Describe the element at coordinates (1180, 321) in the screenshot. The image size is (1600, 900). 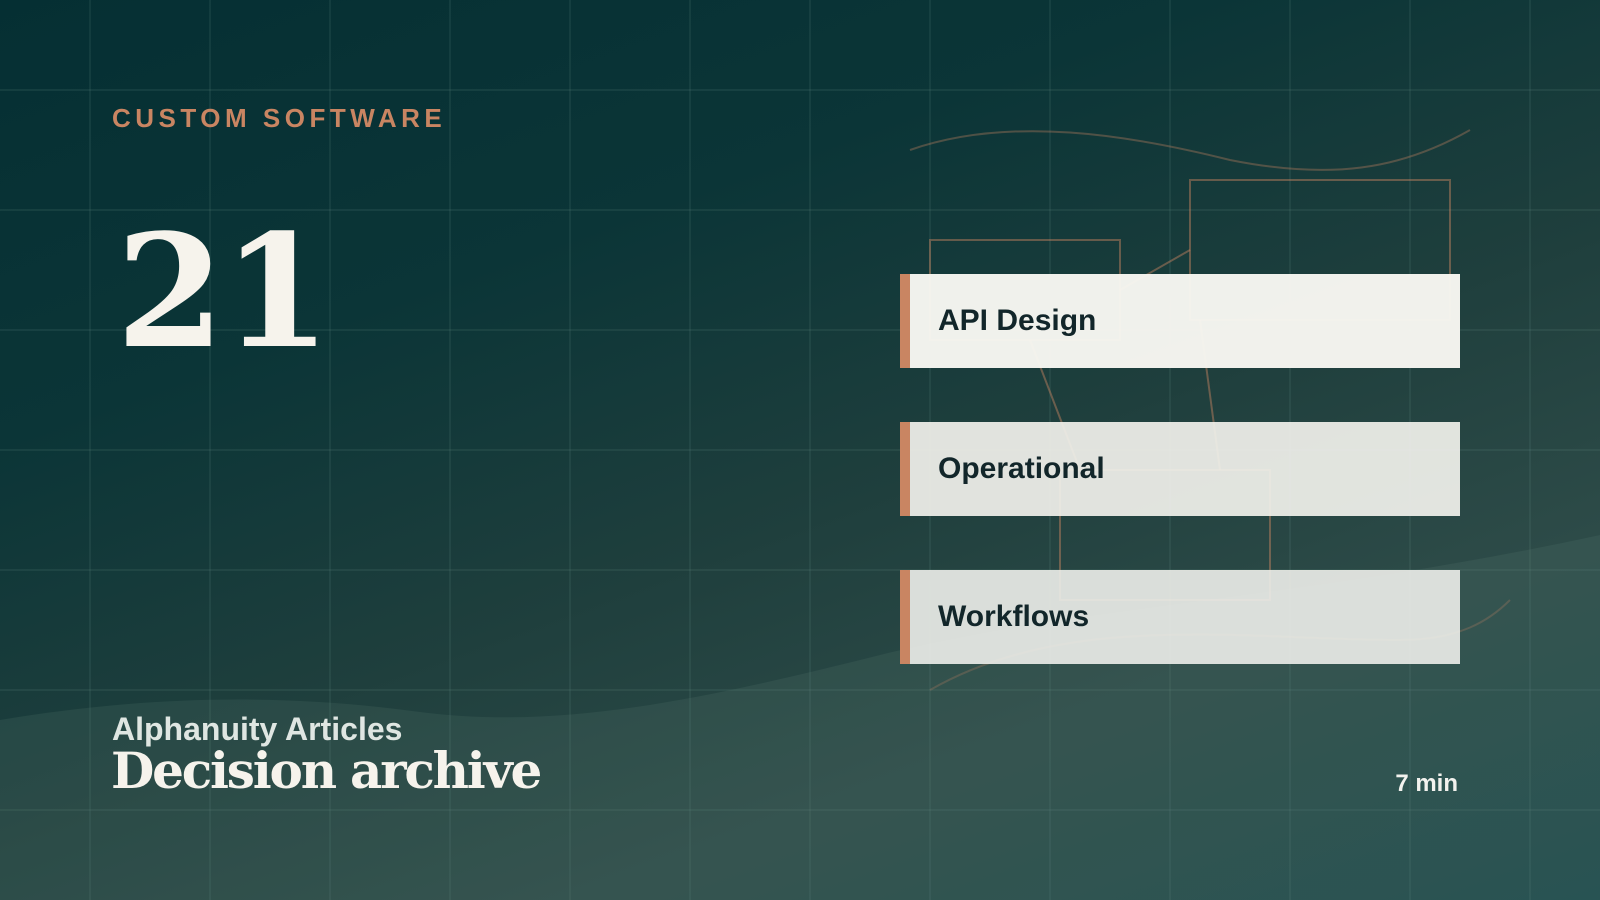
I see `topic-card-api-design: API Design` at that location.